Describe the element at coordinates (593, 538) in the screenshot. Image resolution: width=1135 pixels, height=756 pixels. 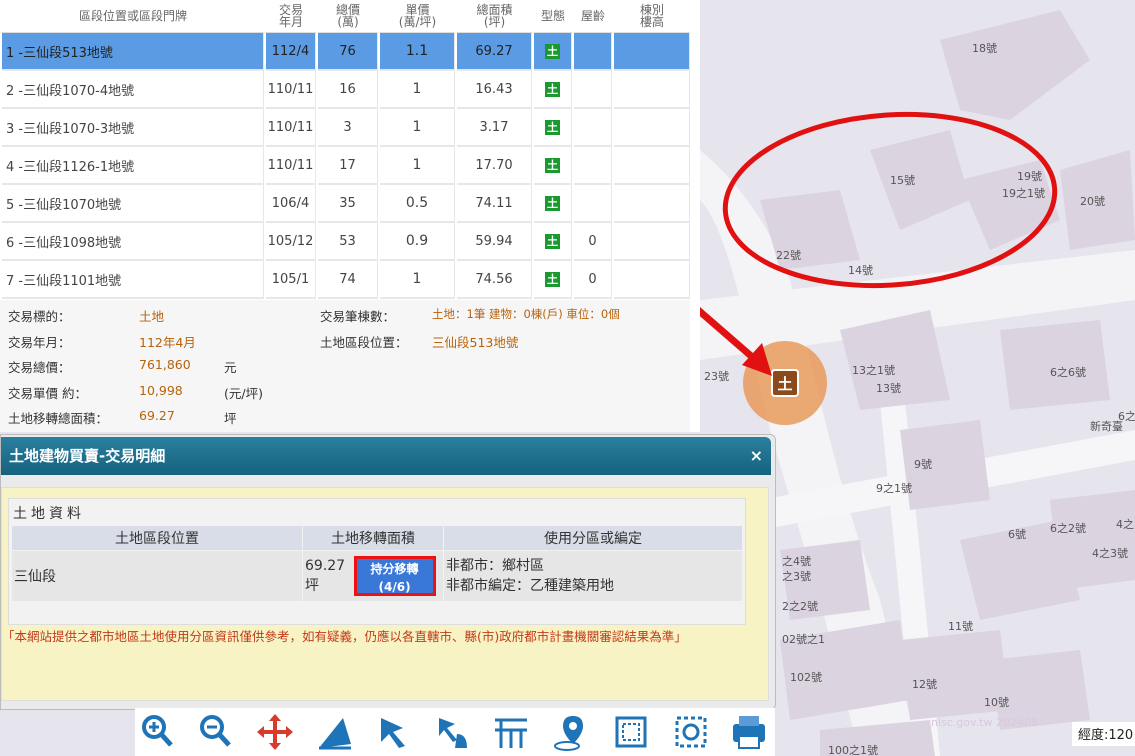
I see `land-col-zoning: 使用分區或編定` at that location.